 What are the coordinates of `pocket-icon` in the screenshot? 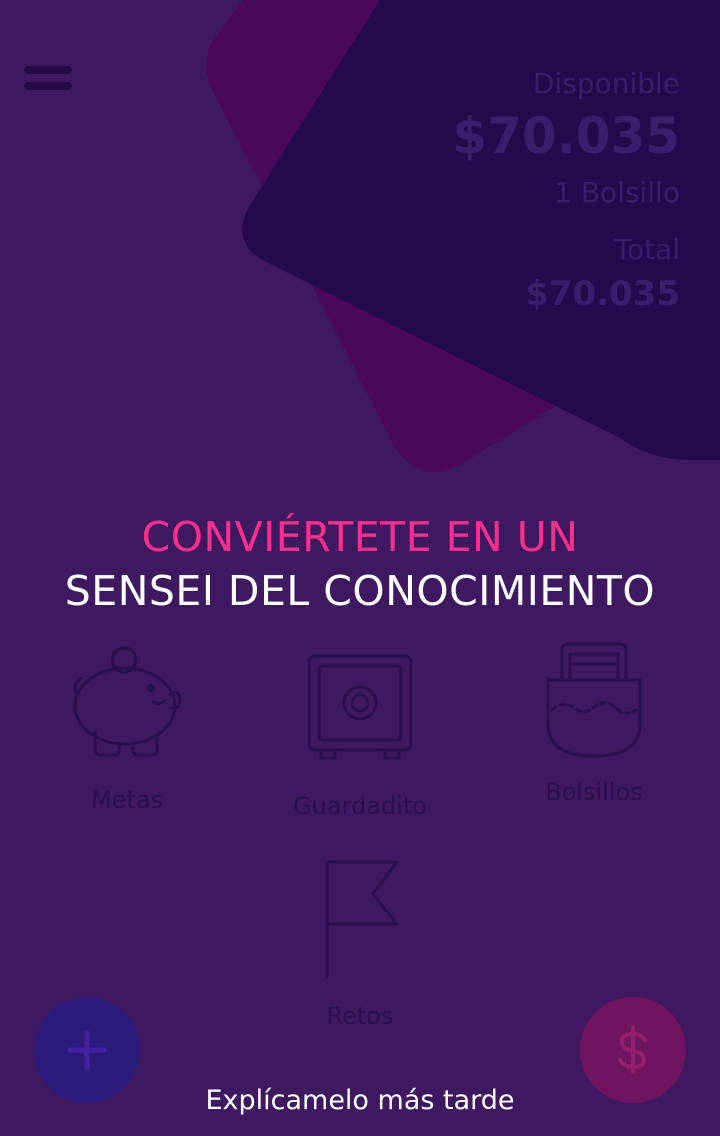 It's located at (594, 700).